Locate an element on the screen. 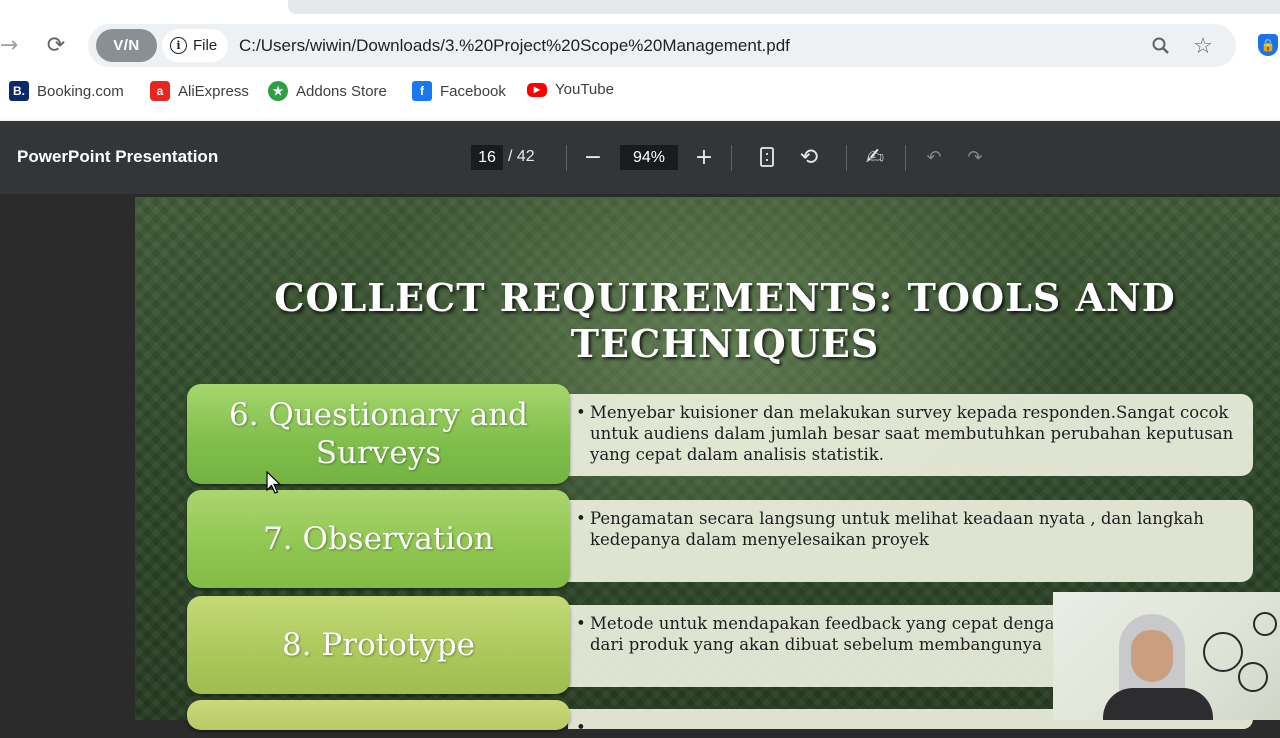 The width and height of the screenshot is (1280, 738). bookmark-facebook: f Facebook is located at coordinates (459, 91).